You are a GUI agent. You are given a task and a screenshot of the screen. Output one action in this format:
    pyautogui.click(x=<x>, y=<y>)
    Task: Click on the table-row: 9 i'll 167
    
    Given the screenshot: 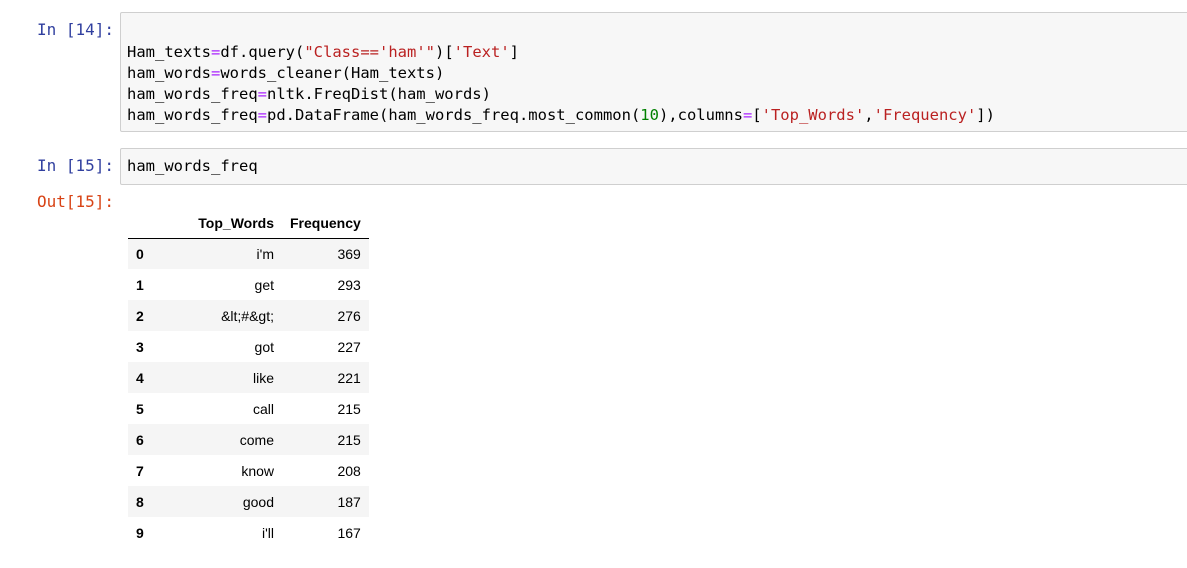 What is the action you would take?
    pyautogui.click(x=248, y=532)
    